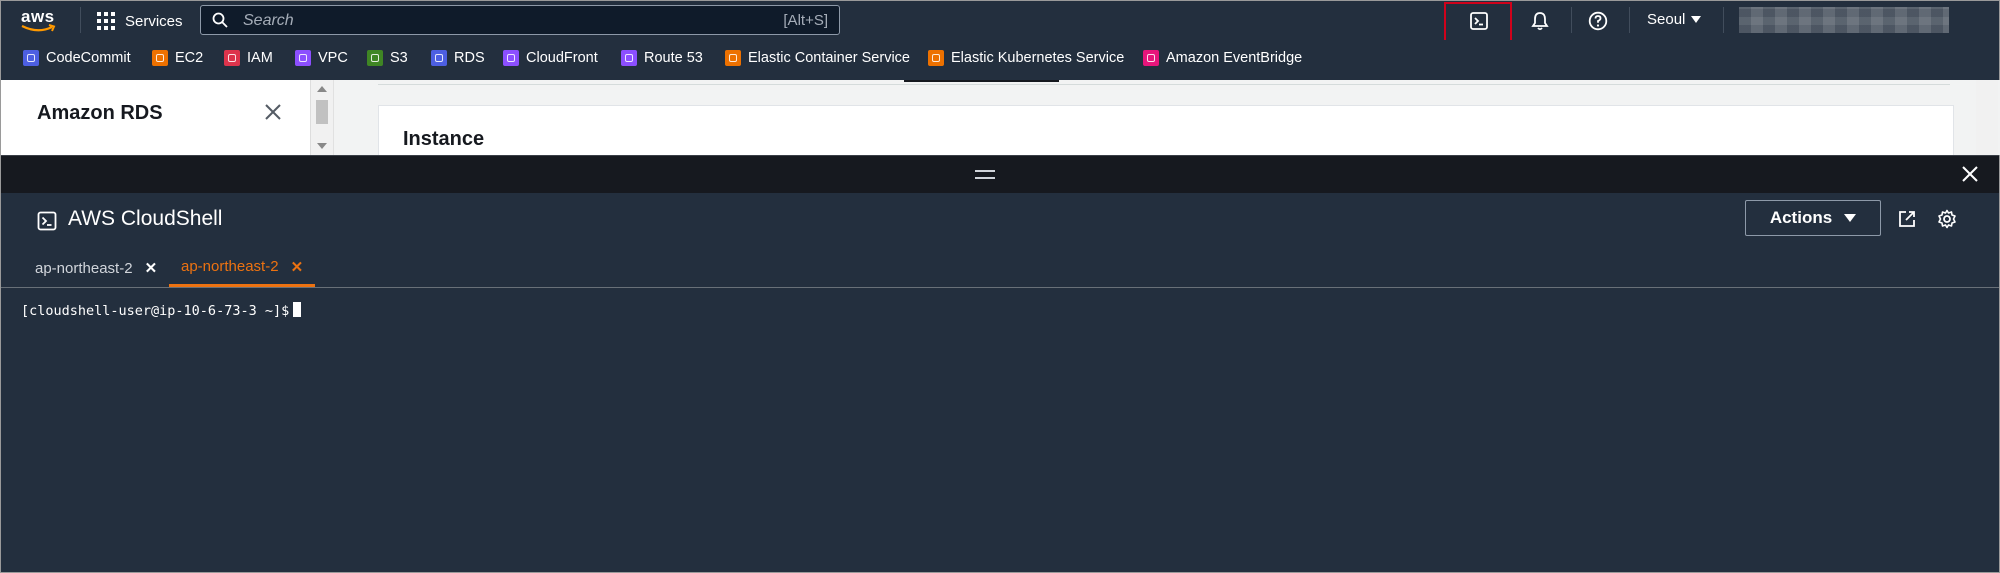 The width and height of the screenshot is (2000, 573). I want to click on eventbridge-icon, so click(1151, 58).